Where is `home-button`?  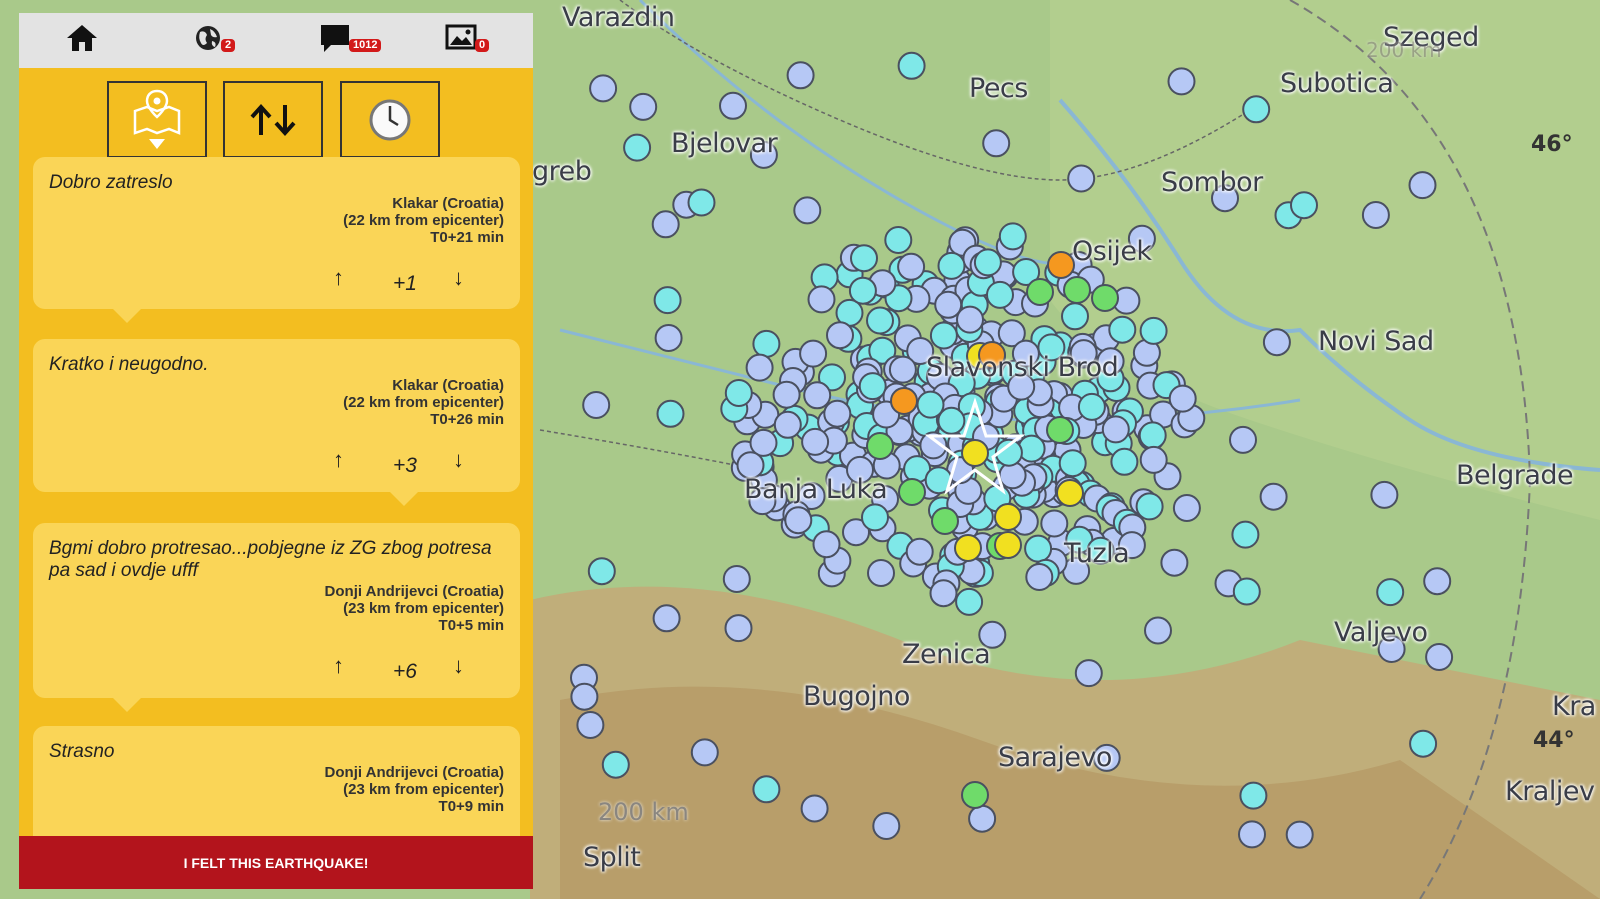 home-button is located at coordinates (85, 41).